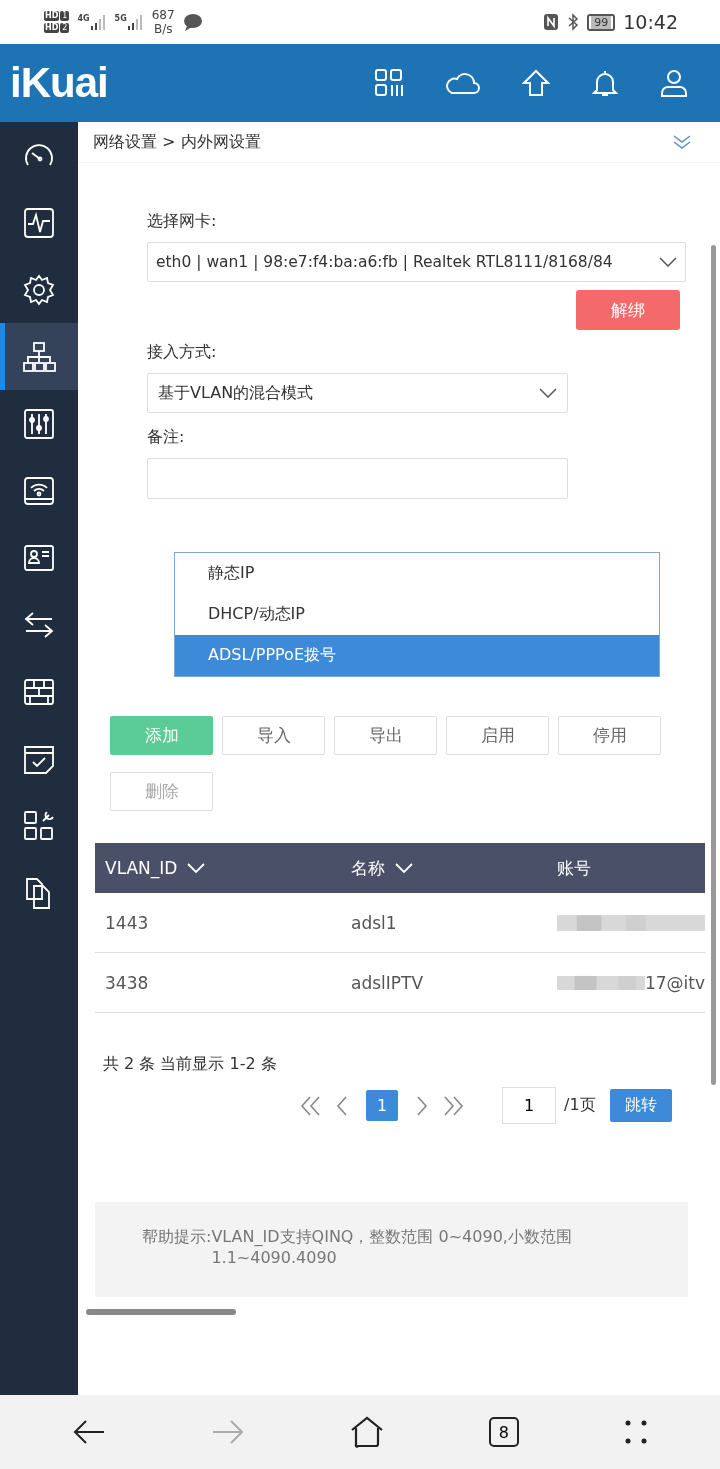  I want to click on field-label: 选择网卡:, so click(182, 221).